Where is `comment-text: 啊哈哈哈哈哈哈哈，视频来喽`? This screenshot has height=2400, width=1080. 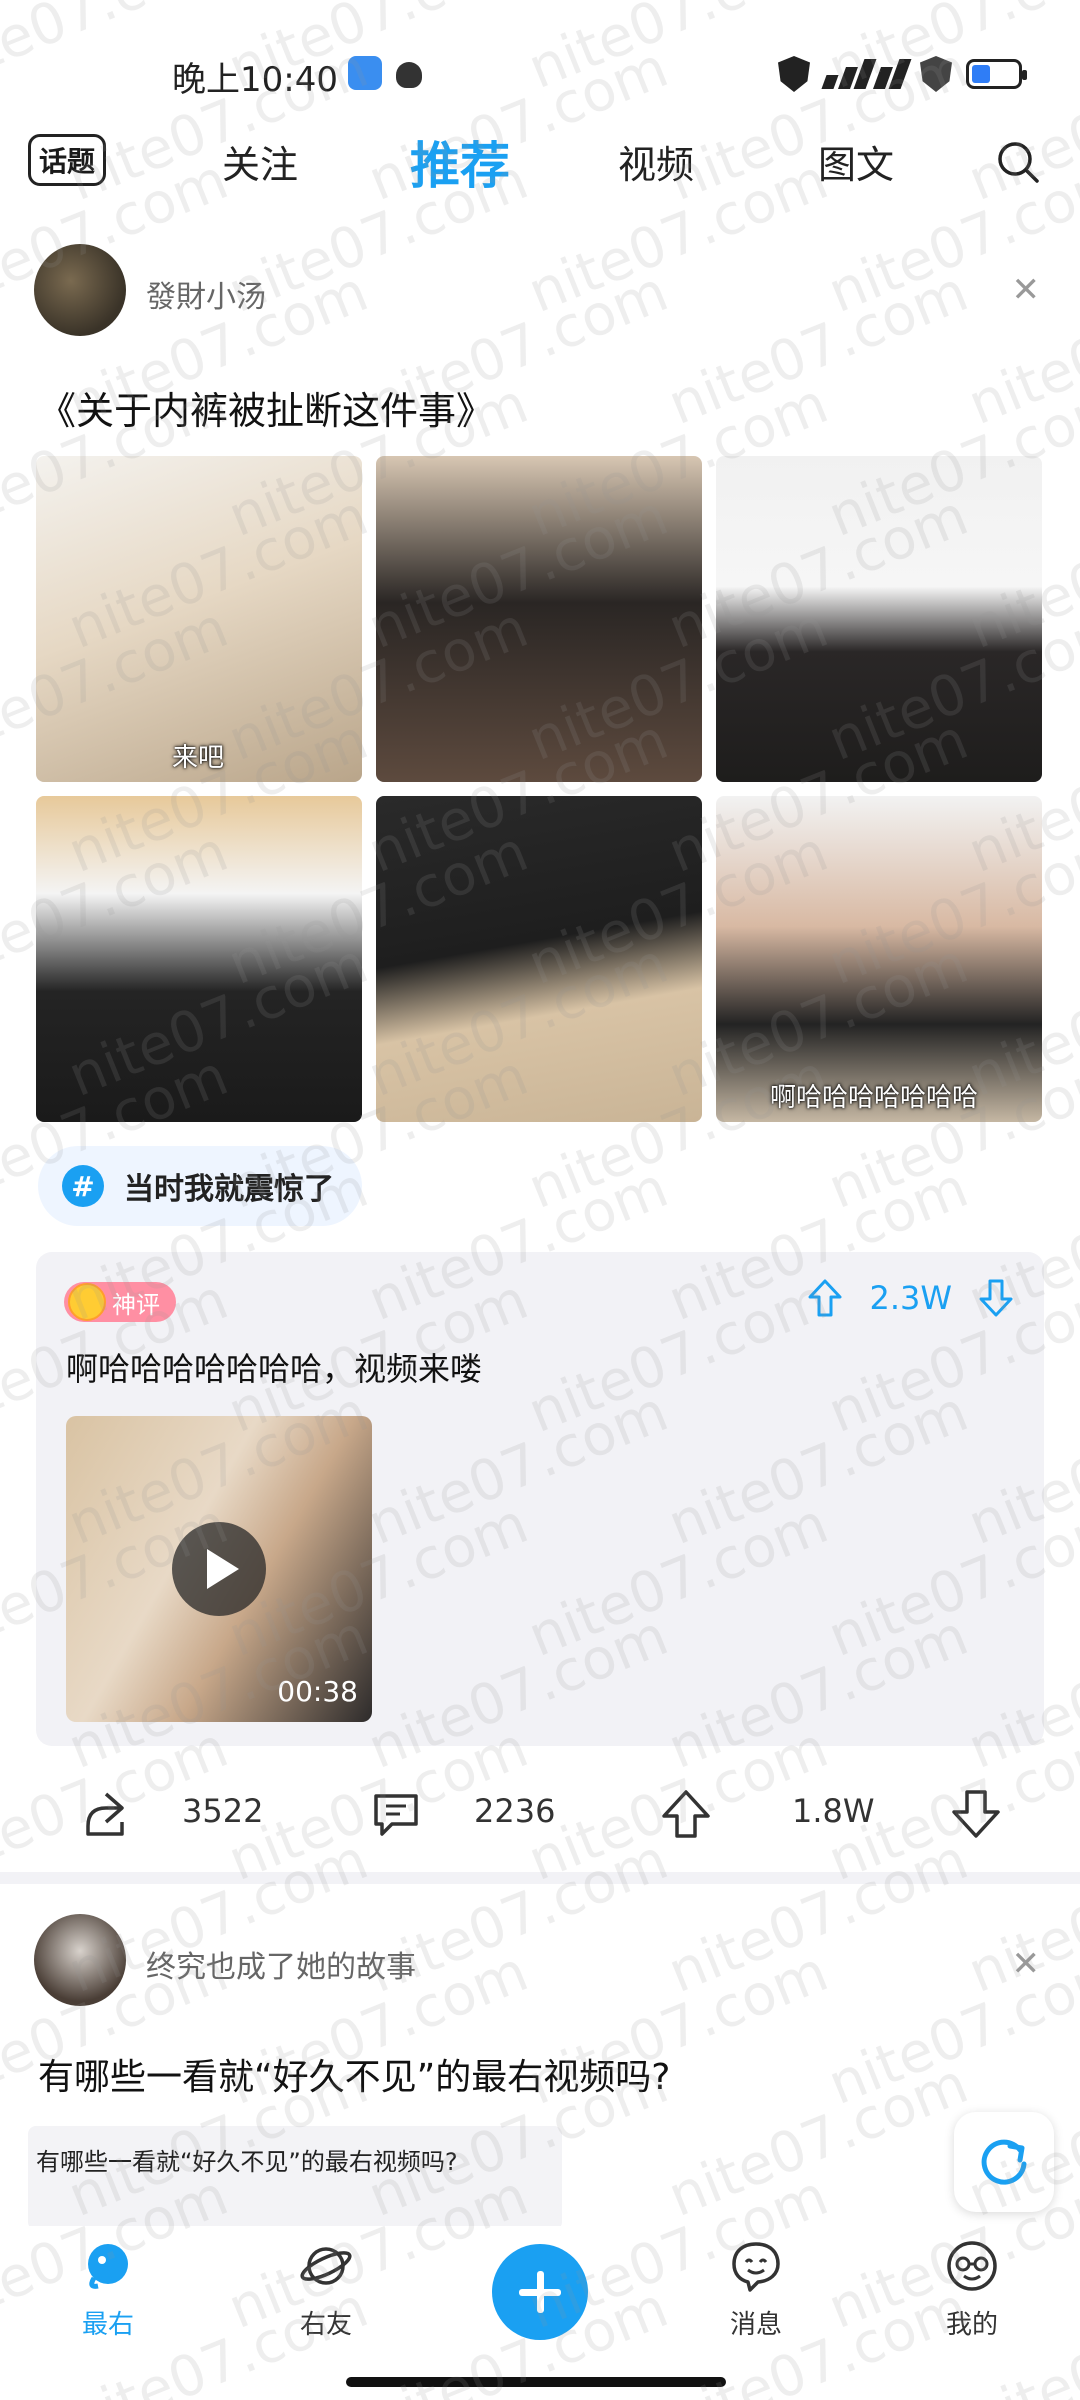 comment-text: 啊哈哈哈哈哈哈哈，视频来喽 is located at coordinates (274, 1369).